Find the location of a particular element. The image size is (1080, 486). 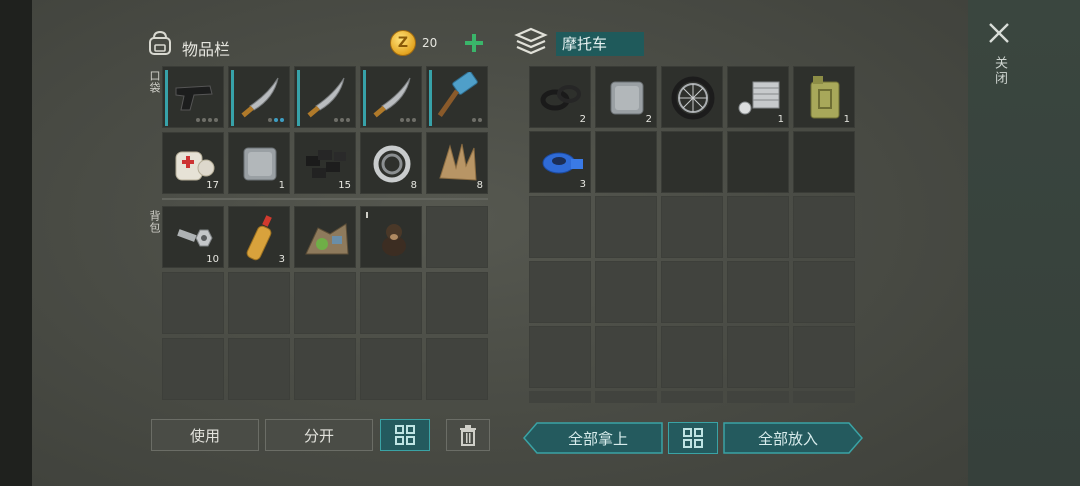

take-all-label: 全部拿上 is located at coordinates (597, 438).